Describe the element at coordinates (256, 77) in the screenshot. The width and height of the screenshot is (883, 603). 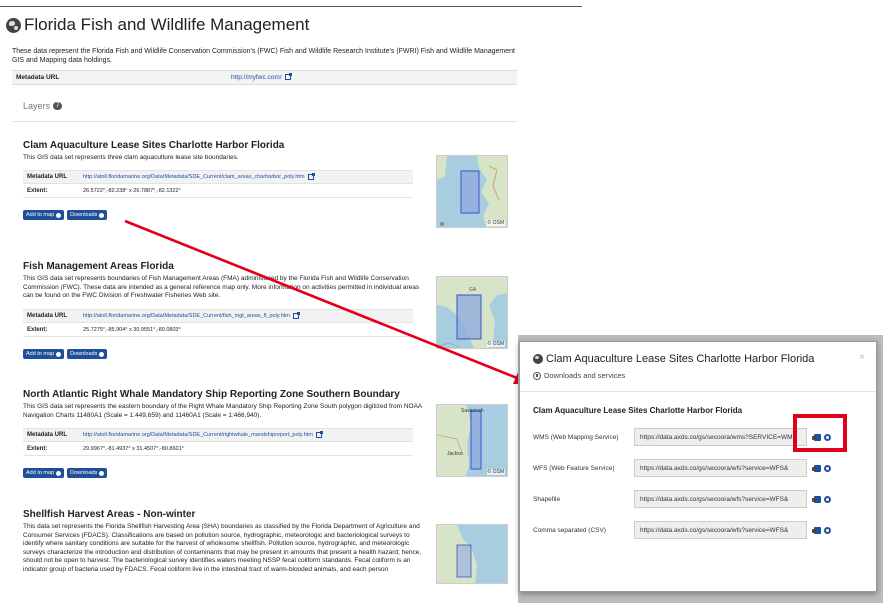
I see `metadata-url: http://myfwc.com/` at that location.